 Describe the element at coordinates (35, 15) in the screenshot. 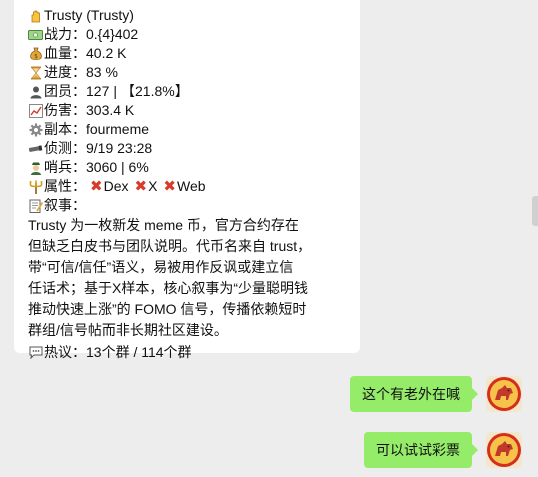

I see `hand-icon` at that location.